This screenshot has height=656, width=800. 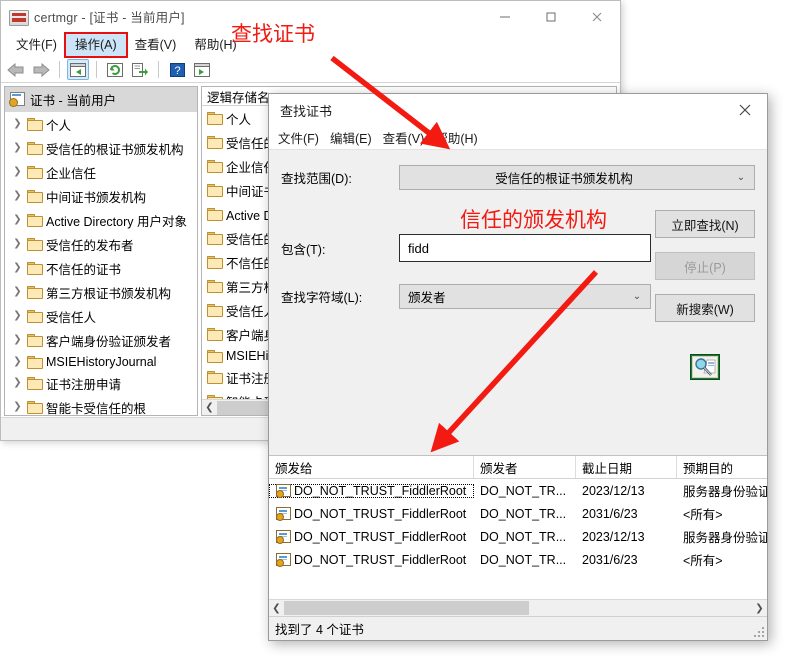 I want to click on menu-file: 文件(F), so click(x=36, y=45).